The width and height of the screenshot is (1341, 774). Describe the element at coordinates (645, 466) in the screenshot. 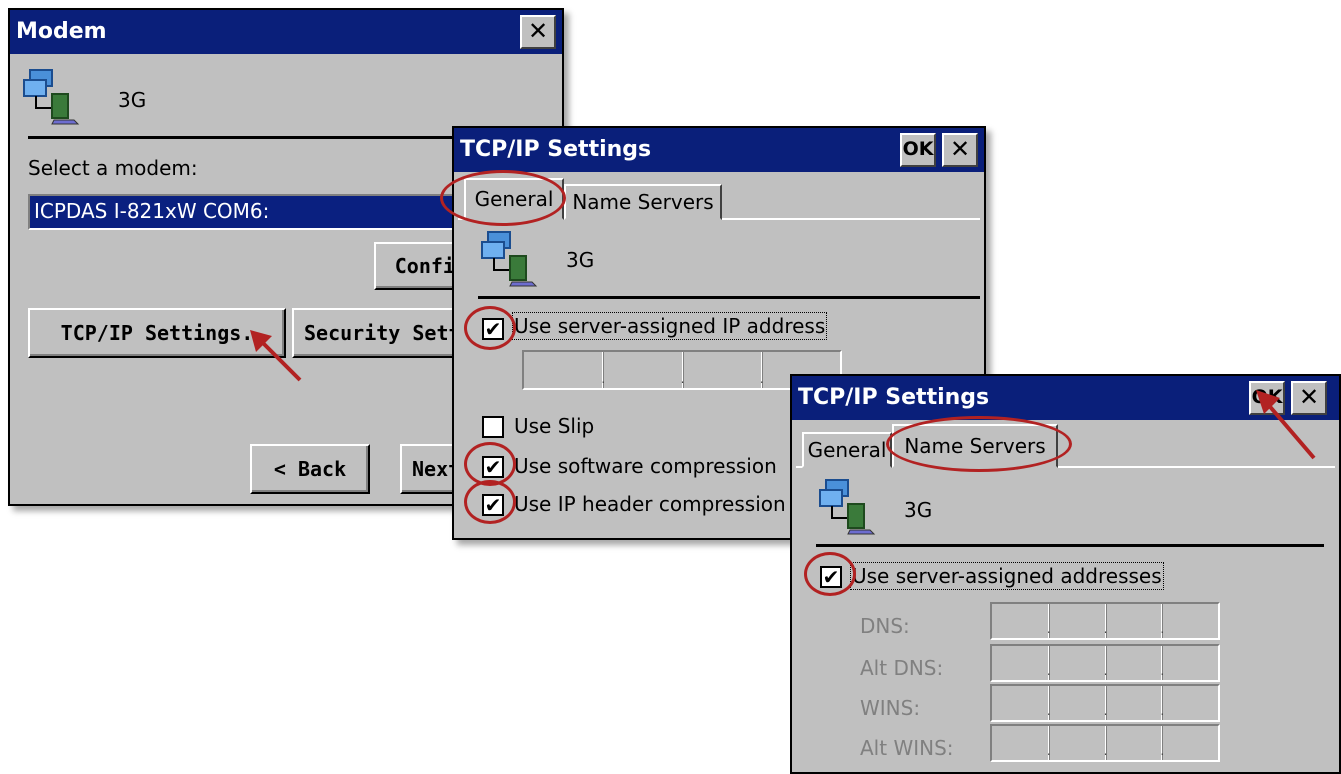

I see `software-compression-label: Use software compression` at that location.